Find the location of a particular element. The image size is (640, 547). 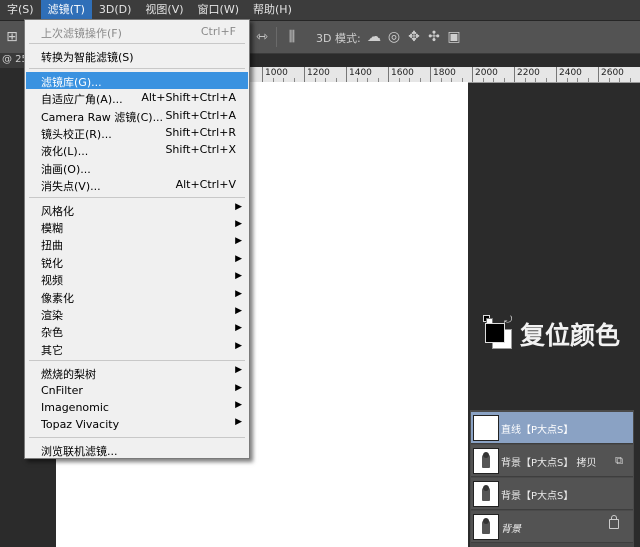

ruler-tick: 1200 is located at coordinates (317, 74).